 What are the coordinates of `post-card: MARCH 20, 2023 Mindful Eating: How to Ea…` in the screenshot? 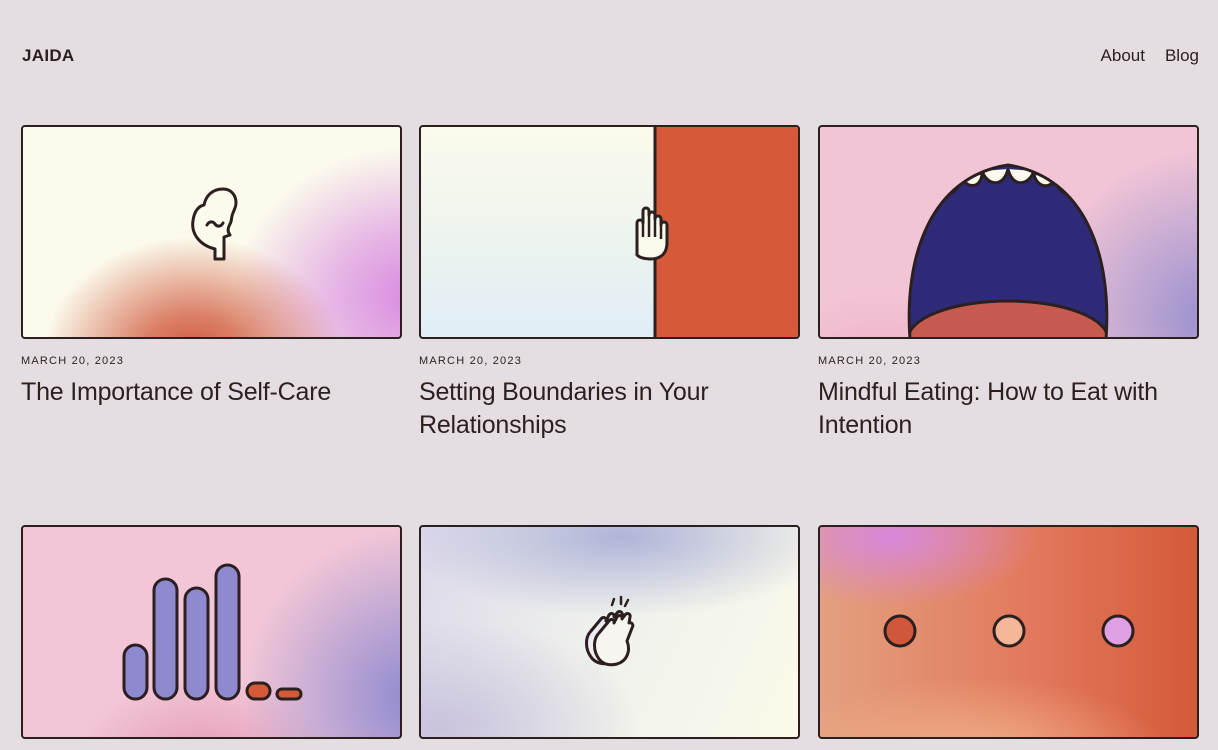 It's located at (1008, 283).